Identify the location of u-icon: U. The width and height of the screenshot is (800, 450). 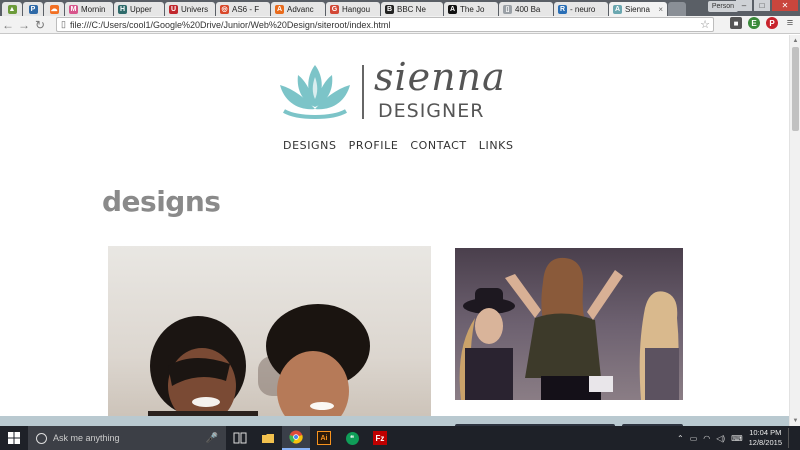
(173, 9).